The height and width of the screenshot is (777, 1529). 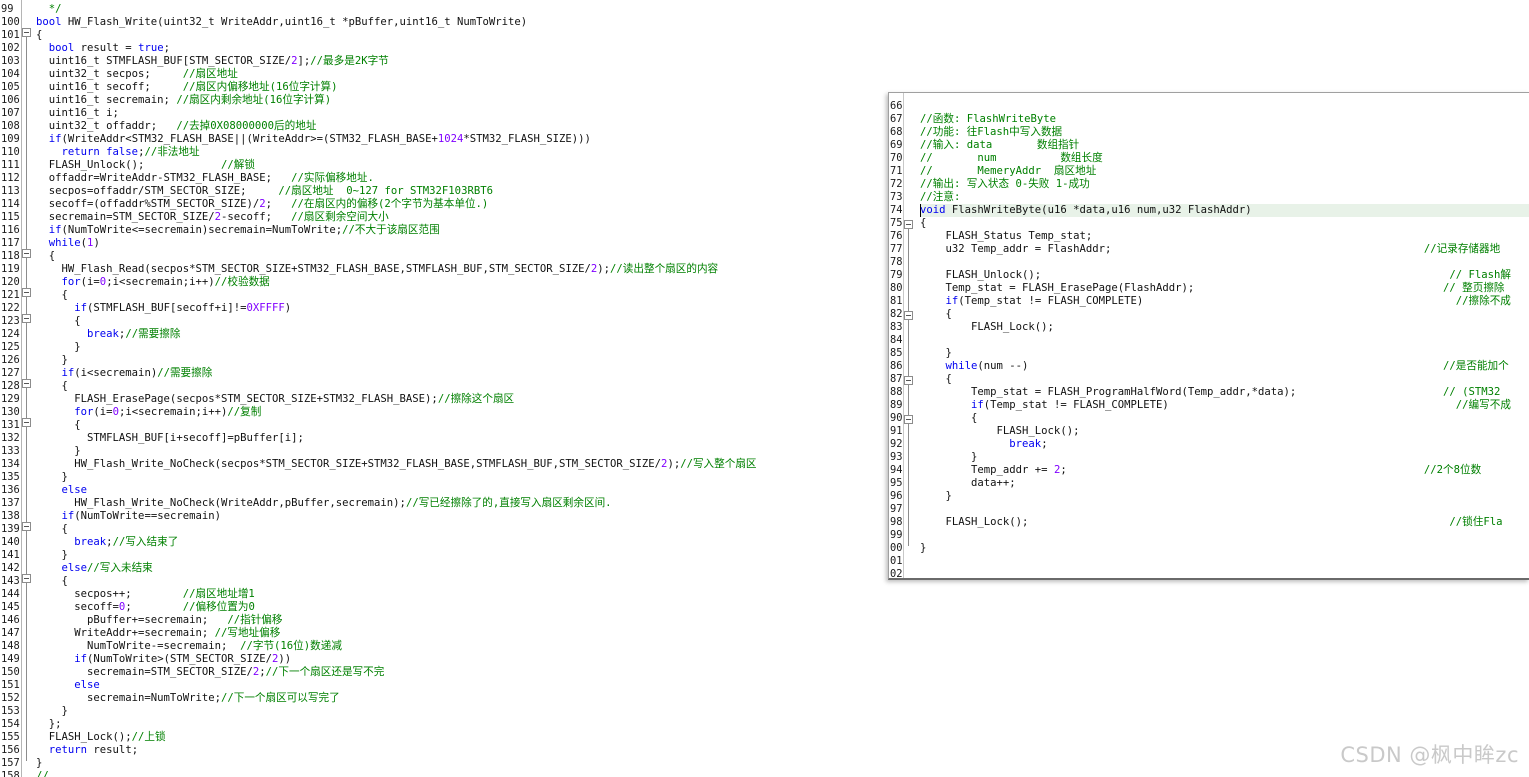 I want to click on line-number: 137, so click(x=10, y=503).